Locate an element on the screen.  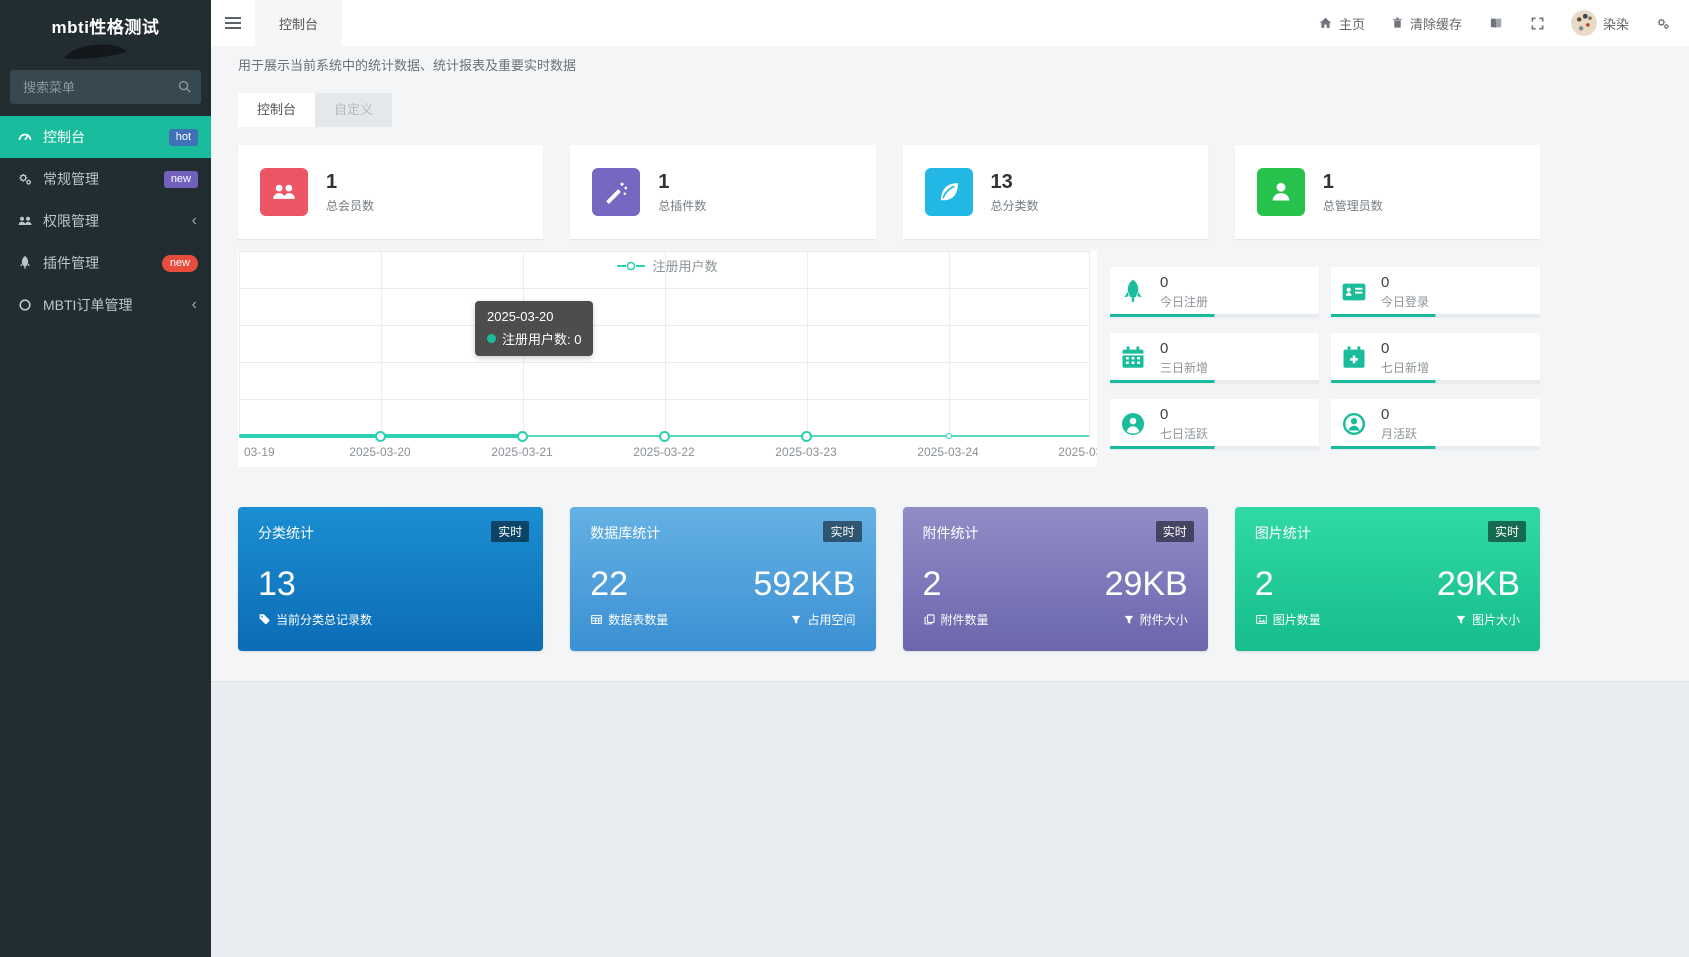
card-footer-label: 附件数量 is located at coordinates (964, 620).